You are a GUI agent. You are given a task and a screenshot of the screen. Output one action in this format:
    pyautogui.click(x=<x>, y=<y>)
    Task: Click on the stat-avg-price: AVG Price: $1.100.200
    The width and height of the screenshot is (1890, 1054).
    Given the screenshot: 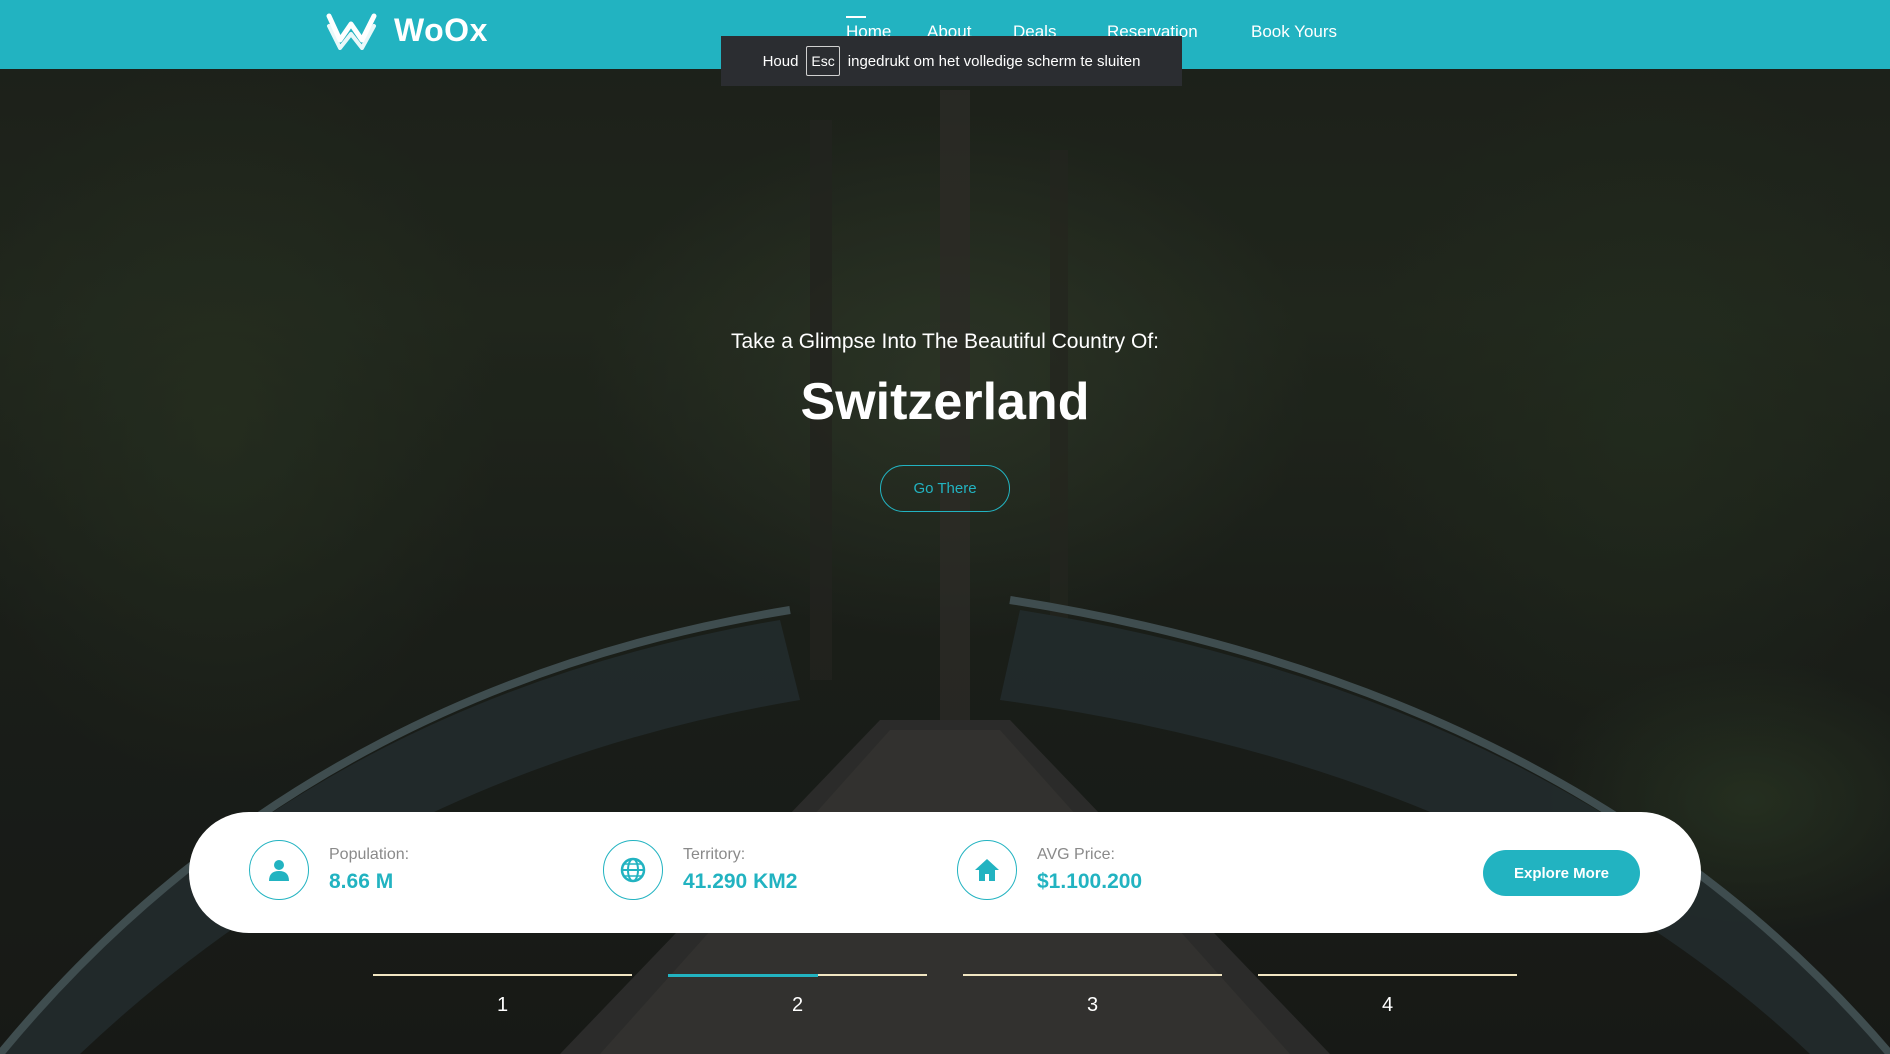 What is the action you would take?
    pyautogui.click(x=1049, y=870)
    